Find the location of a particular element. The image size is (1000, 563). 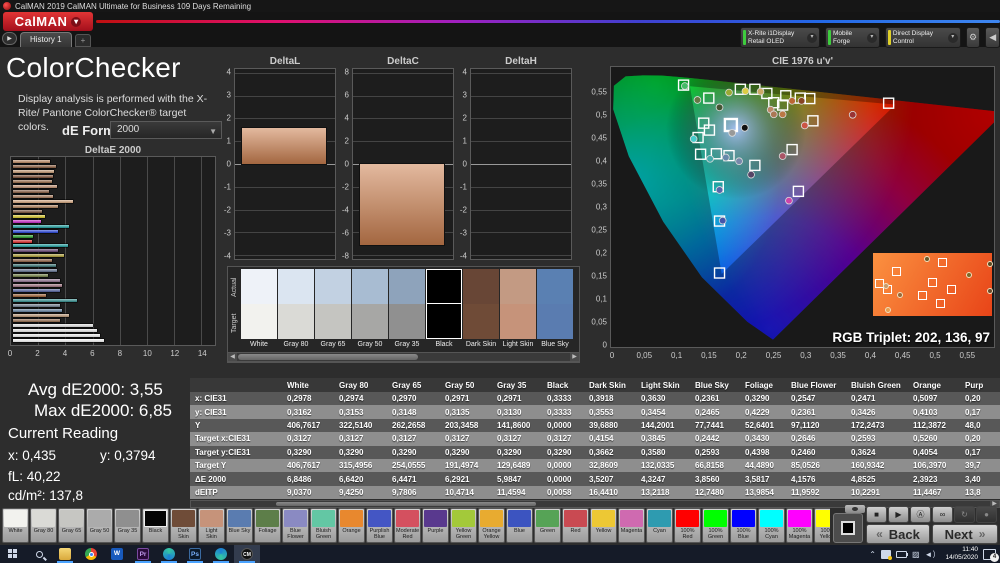

patch-gray-50: Gray 50 is located at coordinates (99, 525).